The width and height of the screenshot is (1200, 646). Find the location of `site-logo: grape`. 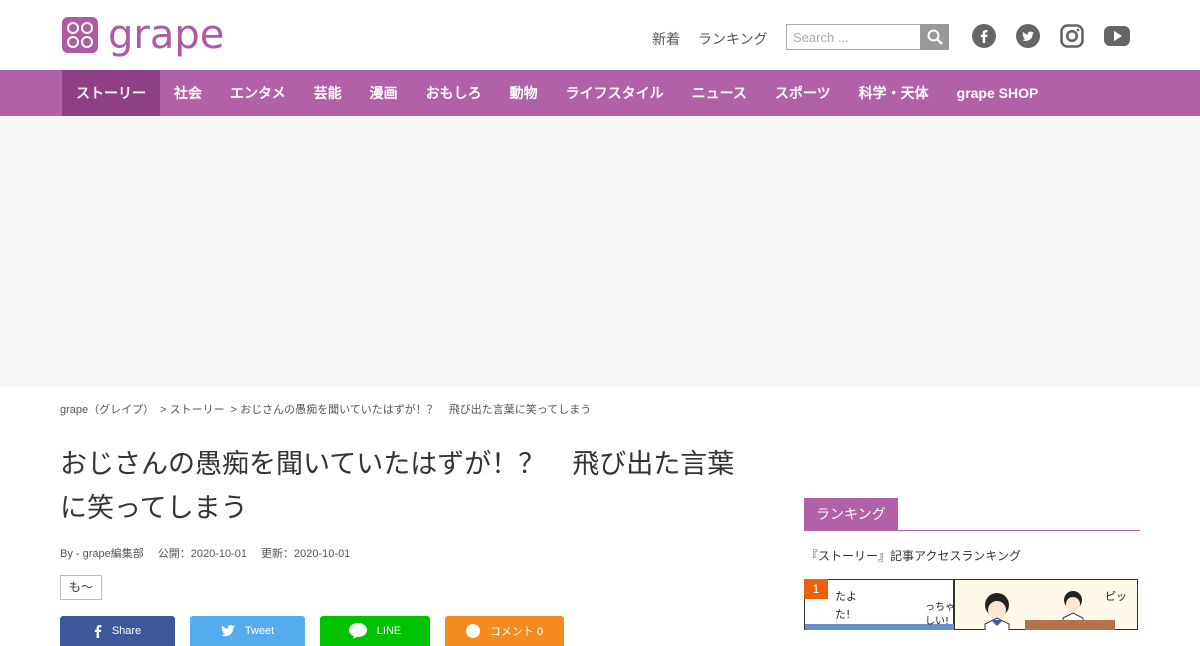

site-logo: grape is located at coordinates (143, 35).